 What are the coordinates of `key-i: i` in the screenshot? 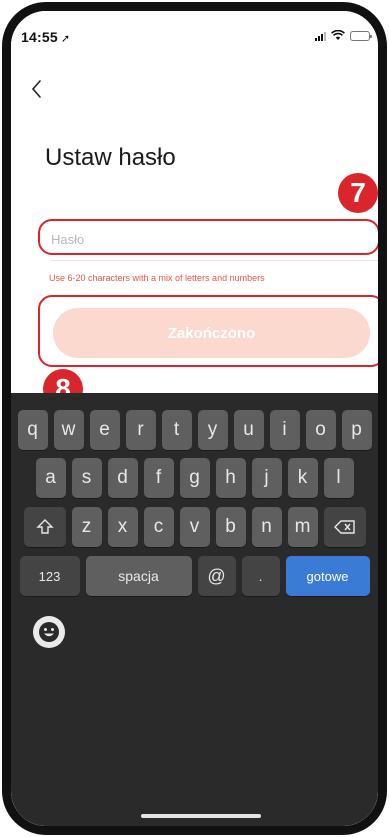 It's located at (284, 430).